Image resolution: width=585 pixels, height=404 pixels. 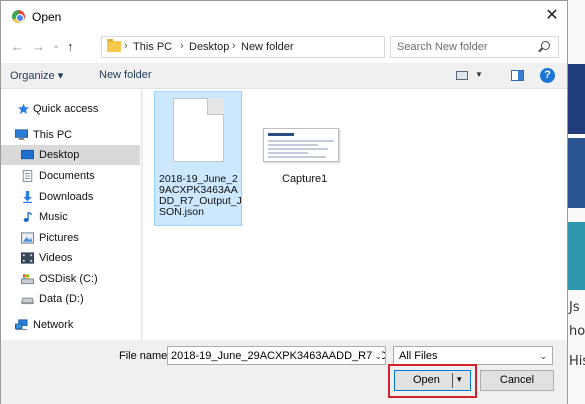 What do you see at coordinates (479, 74) in the screenshot?
I see `view-options-dropdown-icon: ▼` at bounding box center [479, 74].